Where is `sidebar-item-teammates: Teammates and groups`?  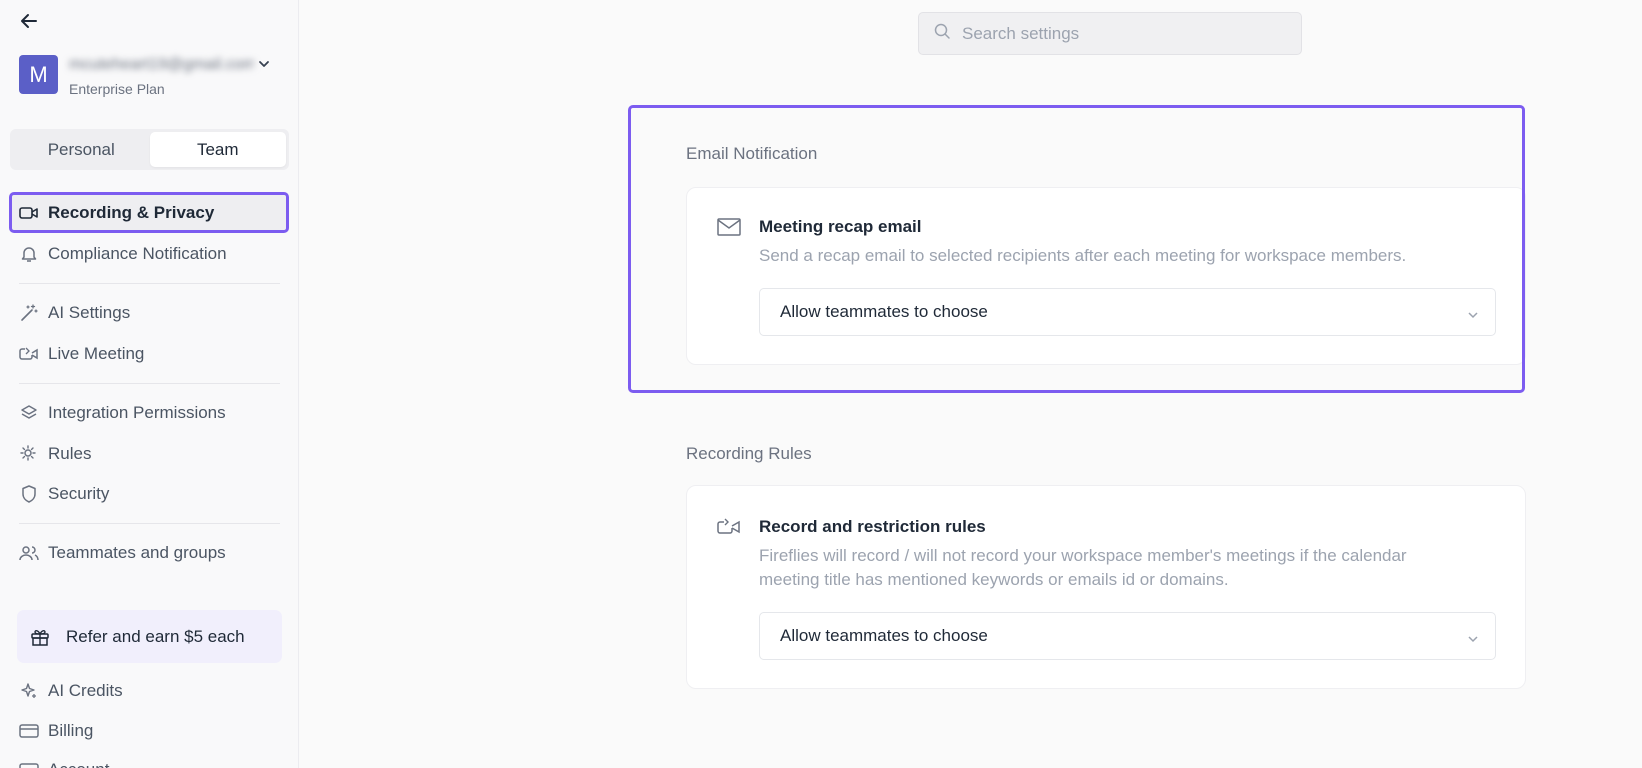
sidebar-item-teammates: Teammates and groups is located at coordinates (150, 553).